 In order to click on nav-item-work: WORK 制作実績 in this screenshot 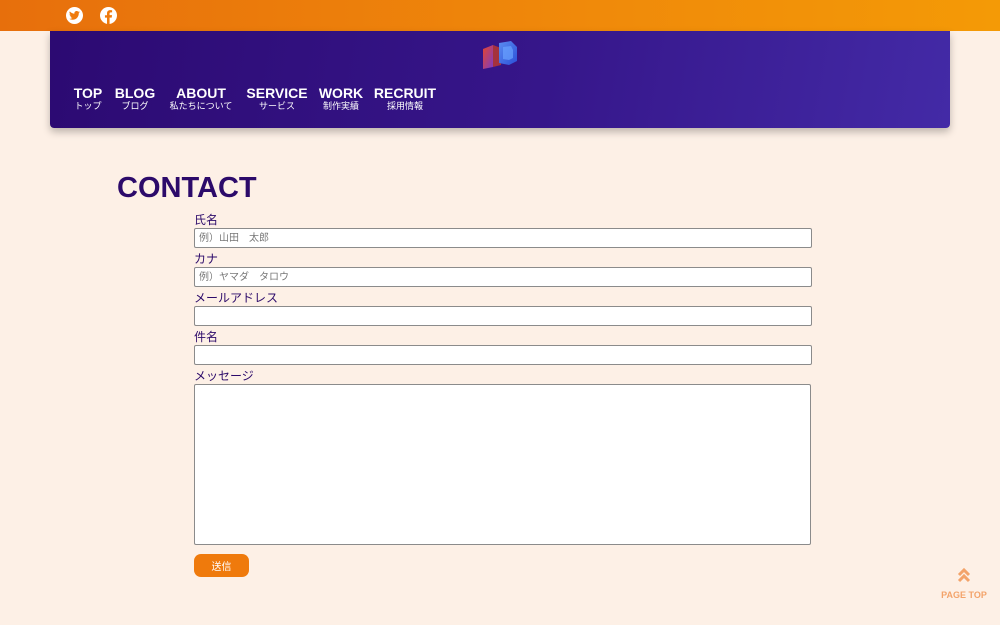, I will do `click(341, 99)`.